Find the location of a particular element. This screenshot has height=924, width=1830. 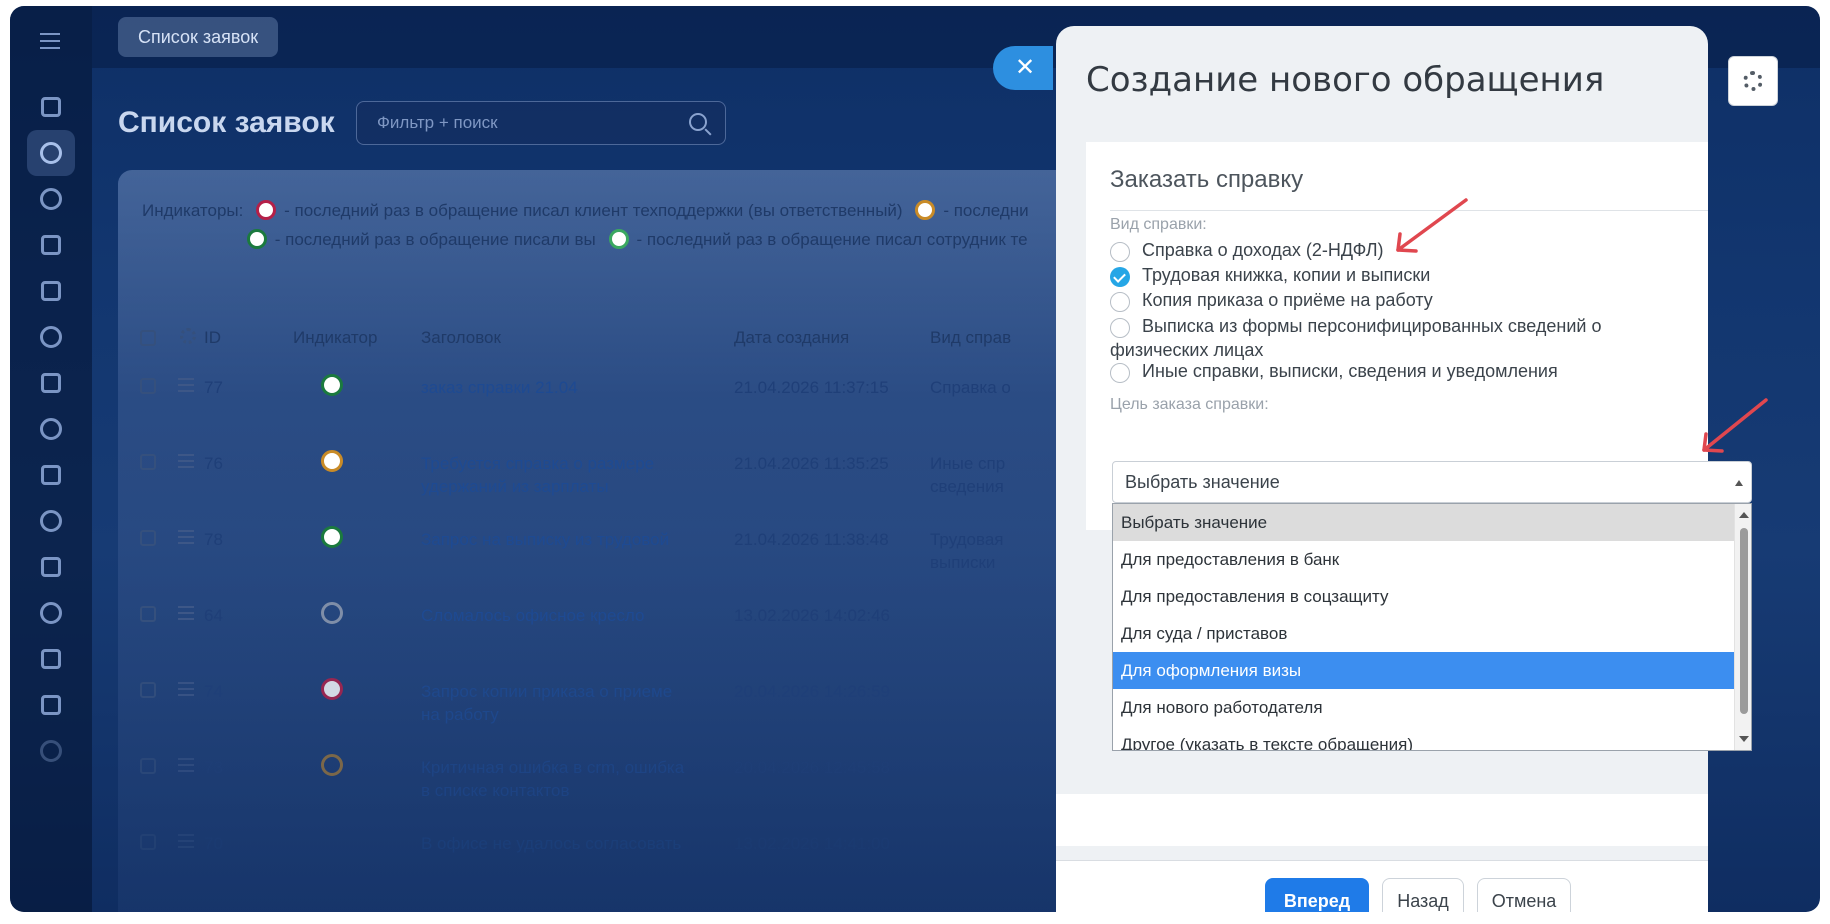

gamepad-icon is located at coordinates (51, 475).